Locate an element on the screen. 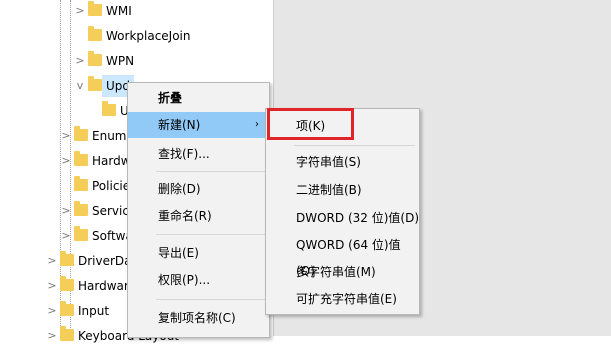  chevron-right-icon: › is located at coordinates (257, 124).